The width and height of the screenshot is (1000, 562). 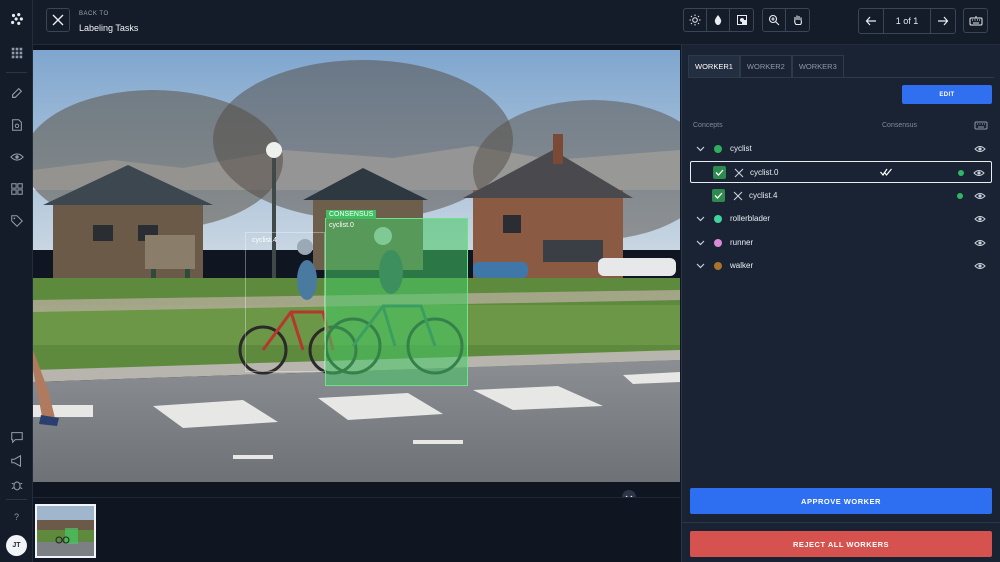 I want to click on consensus-column-header: Consensus, so click(x=900, y=125).